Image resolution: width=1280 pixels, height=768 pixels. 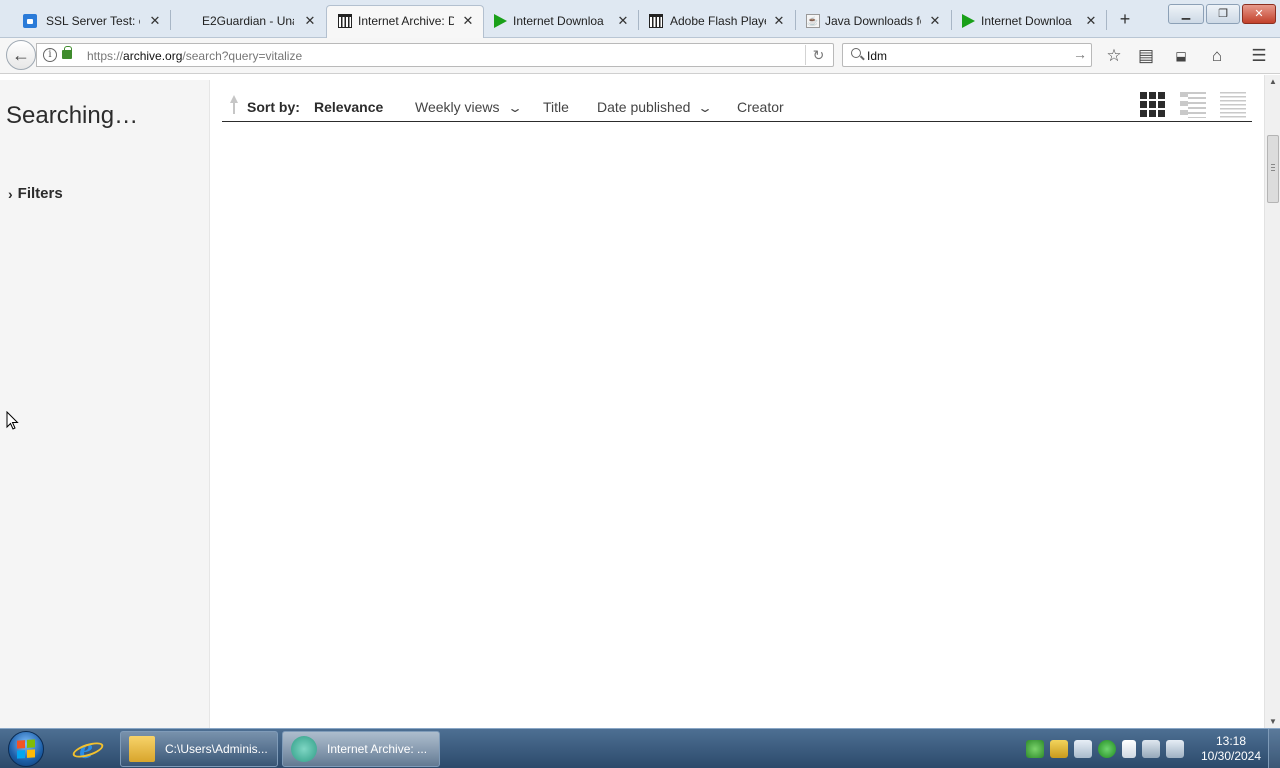 What do you see at coordinates (93, 21) in the screenshot?
I see `tab-title: SSL Server Test: cl` at bounding box center [93, 21].